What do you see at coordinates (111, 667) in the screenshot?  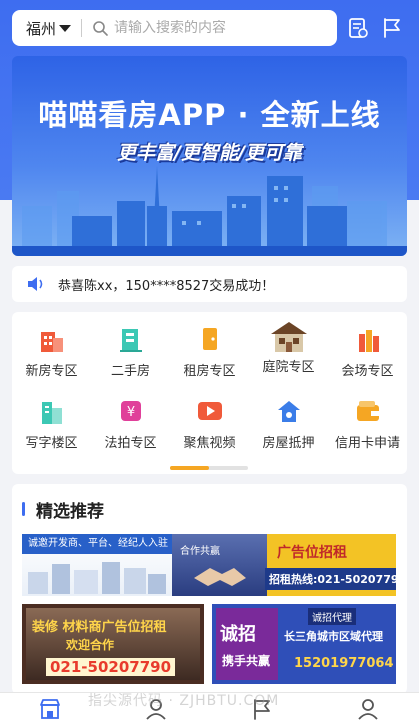 I see `ad-phone: 021-50207790` at bounding box center [111, 667].